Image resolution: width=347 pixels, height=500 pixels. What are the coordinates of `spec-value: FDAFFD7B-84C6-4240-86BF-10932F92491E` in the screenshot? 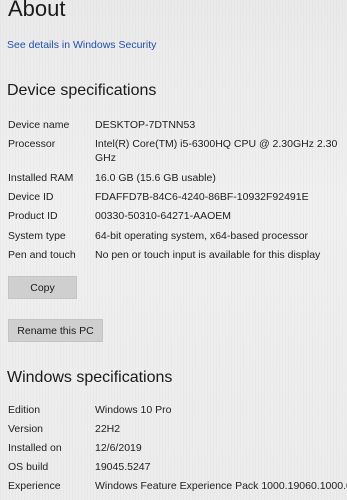 It's located at (202, 197).